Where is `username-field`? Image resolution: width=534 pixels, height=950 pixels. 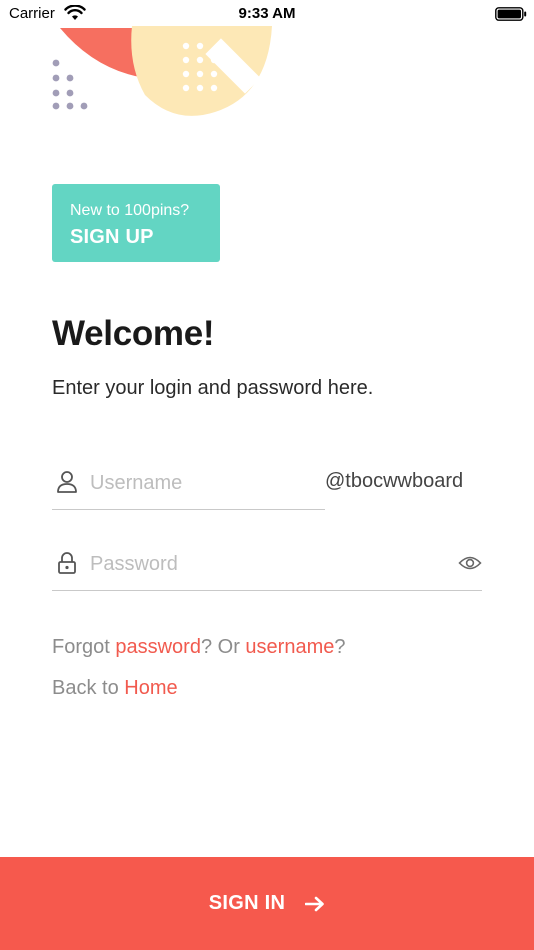 username-field is located at coordinates (188, 485).